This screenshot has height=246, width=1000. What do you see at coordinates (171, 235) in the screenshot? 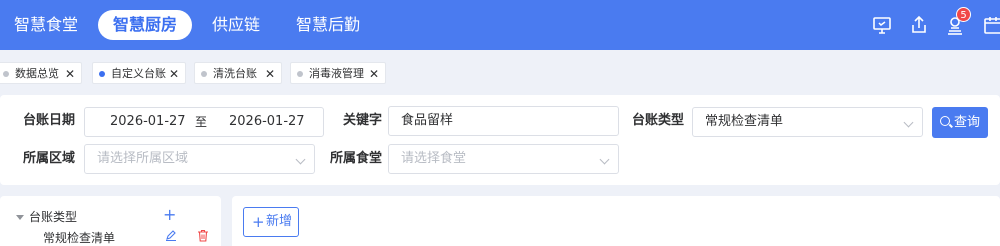
I see `edit-icon` at bounding box center [171, 235].